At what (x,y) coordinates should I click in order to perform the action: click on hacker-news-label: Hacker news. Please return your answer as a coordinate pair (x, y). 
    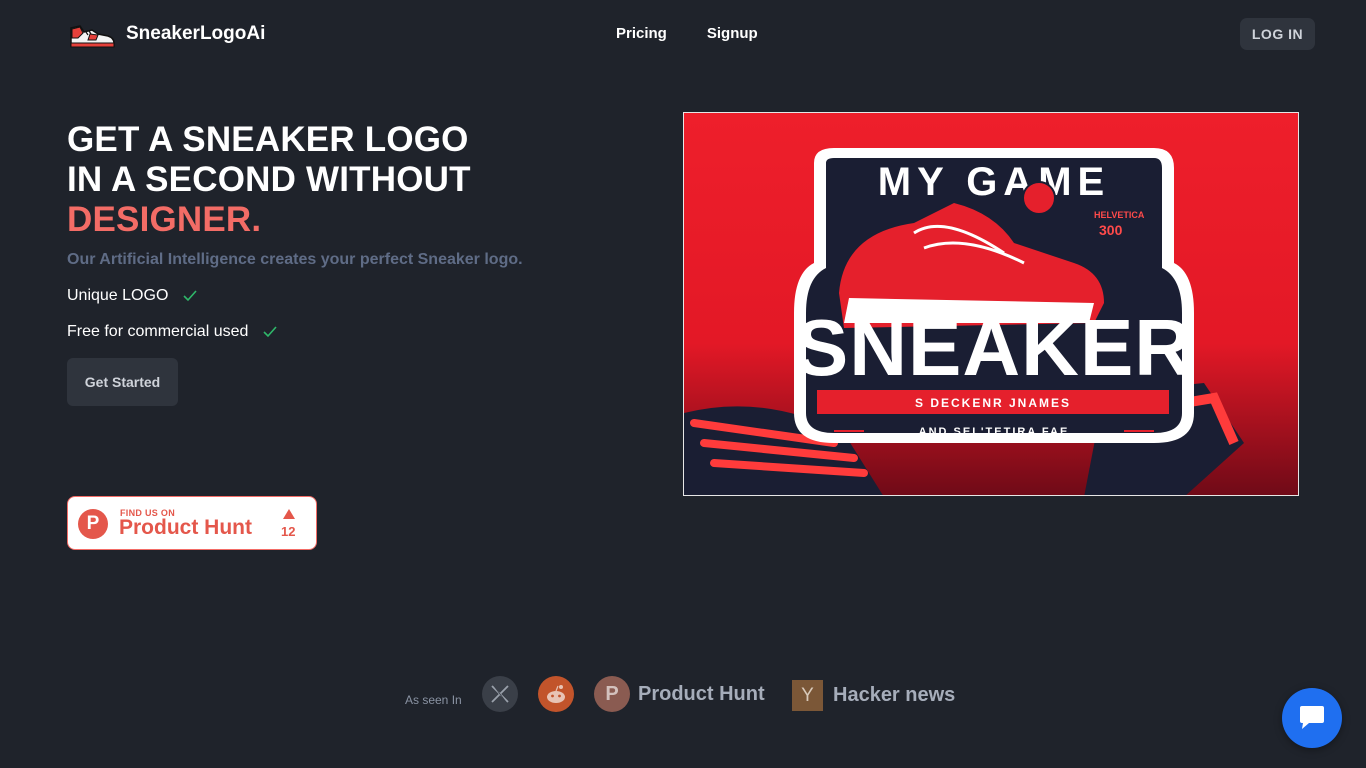
    Looking at the image, I should click on (894, 695).